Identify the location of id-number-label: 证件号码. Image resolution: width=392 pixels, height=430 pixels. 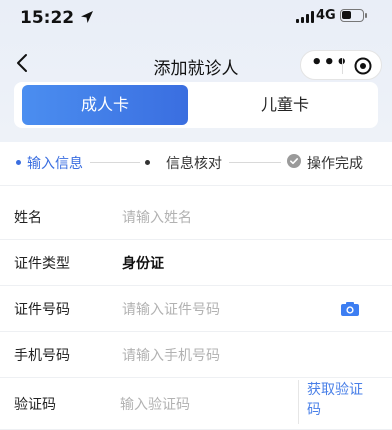
(42, 310).